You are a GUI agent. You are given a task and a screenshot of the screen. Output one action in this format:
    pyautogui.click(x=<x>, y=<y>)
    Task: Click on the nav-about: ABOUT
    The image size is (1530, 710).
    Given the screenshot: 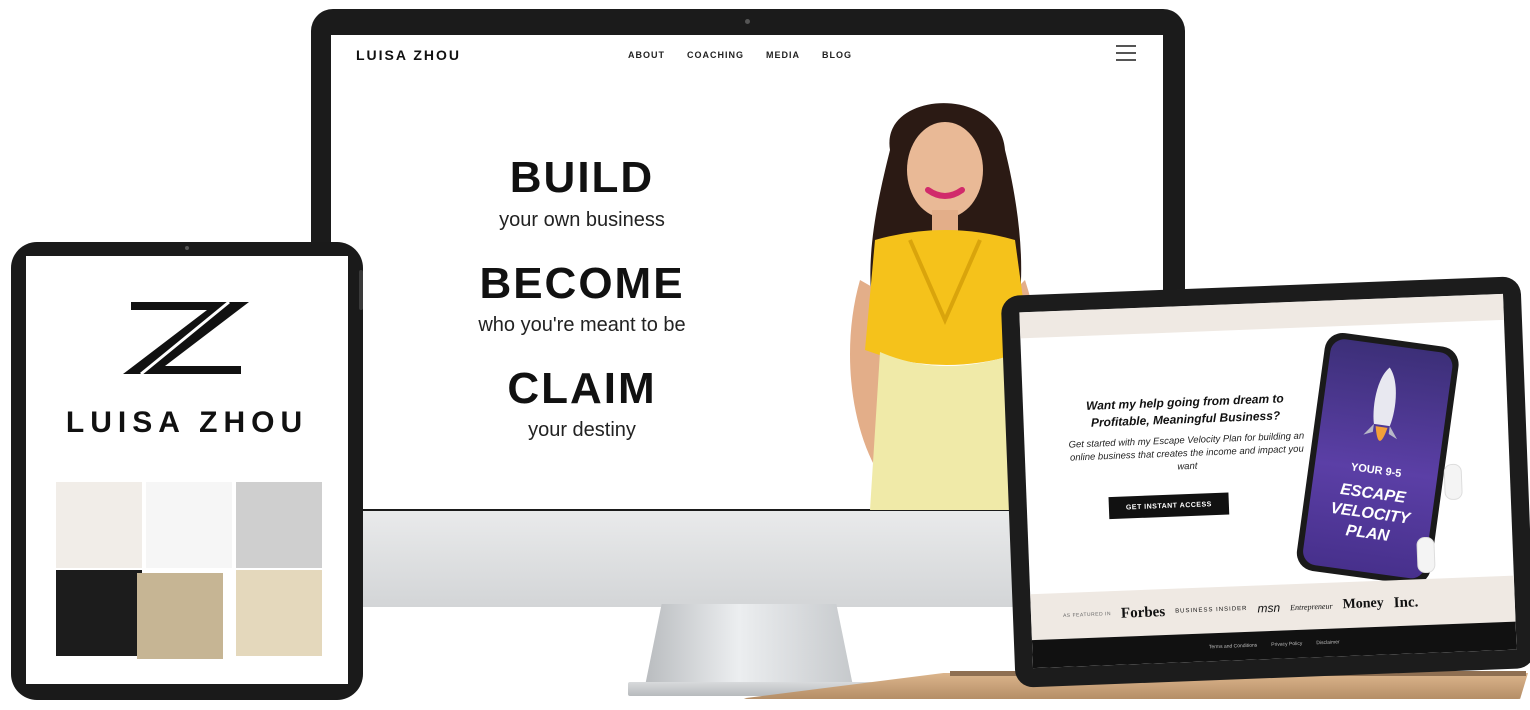 What is the action you would take?
    pyautogui.click(x=646, y=55)
    